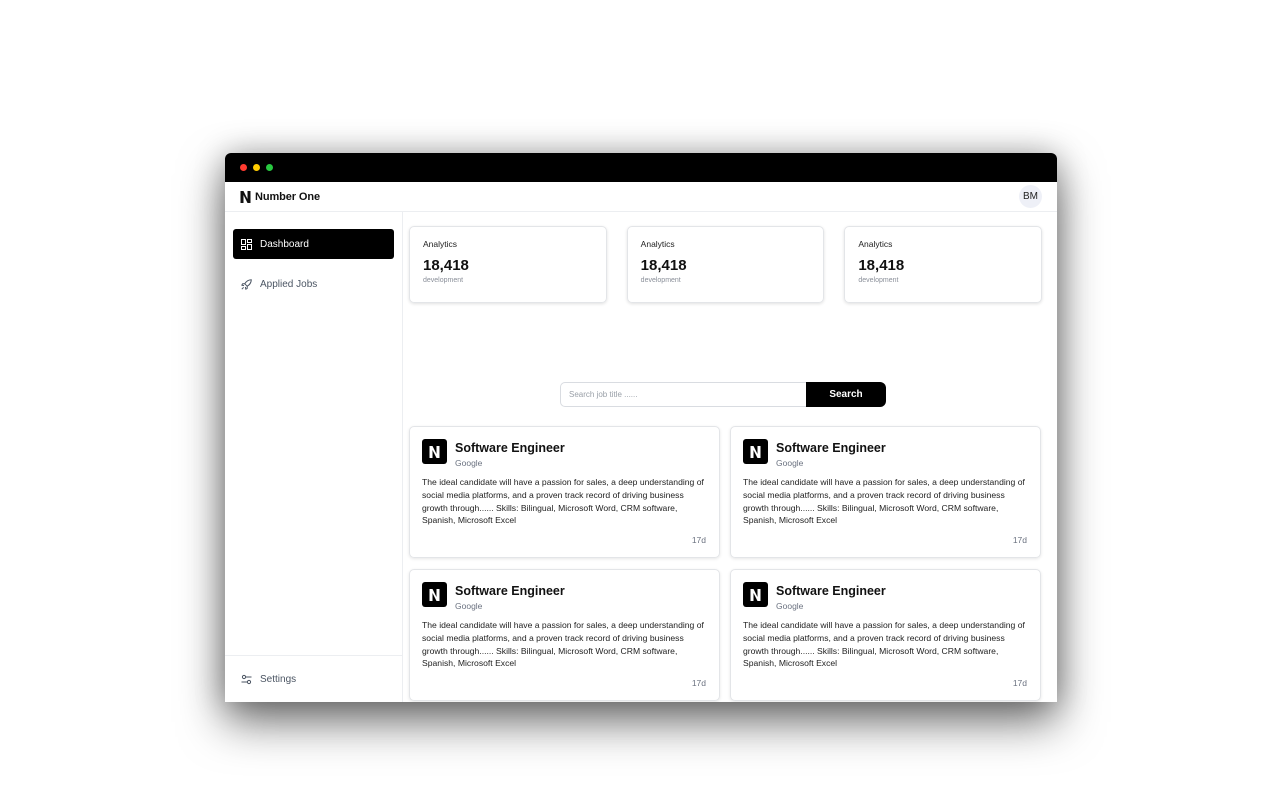  I want to click on top-navbar: Number One BM, so click(641, 197).